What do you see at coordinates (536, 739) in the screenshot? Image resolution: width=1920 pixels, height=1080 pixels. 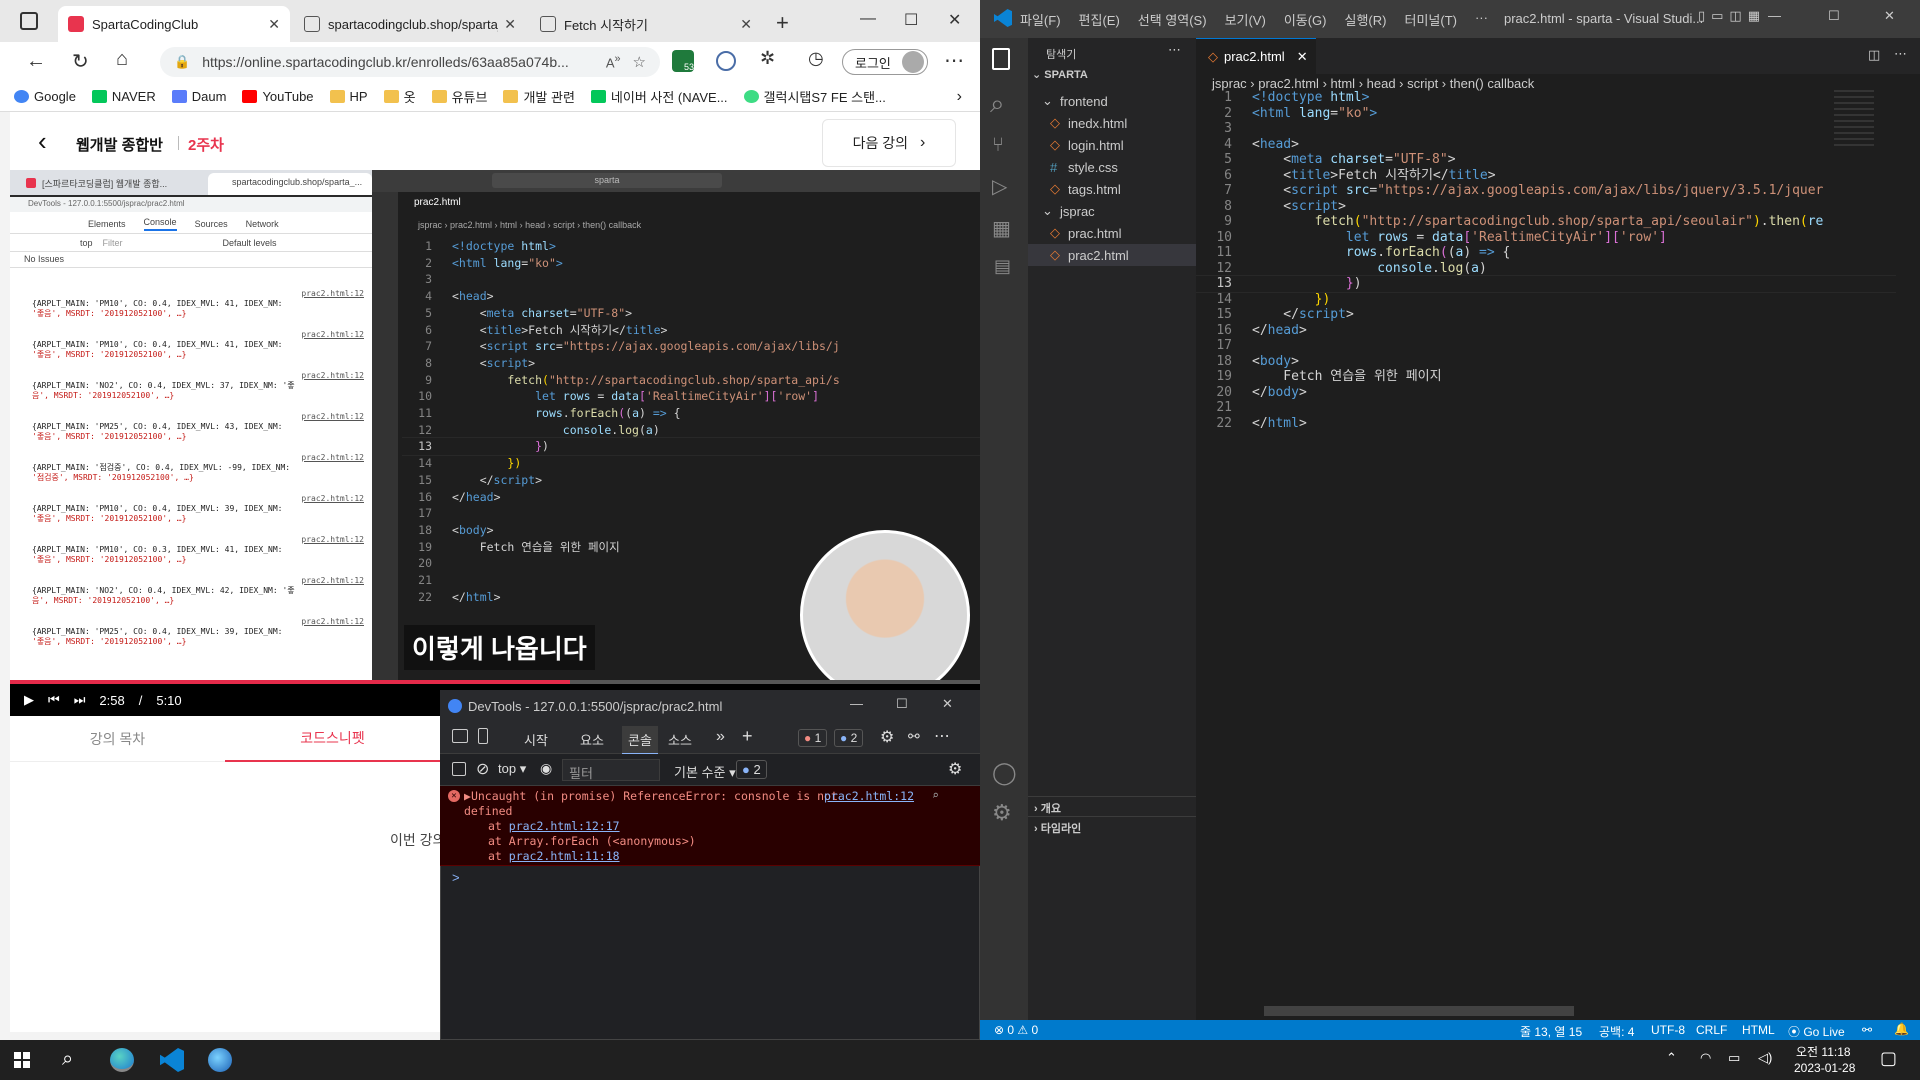 I see `devtools-tab-welcome: 시작` at bounding box center [536, 739].